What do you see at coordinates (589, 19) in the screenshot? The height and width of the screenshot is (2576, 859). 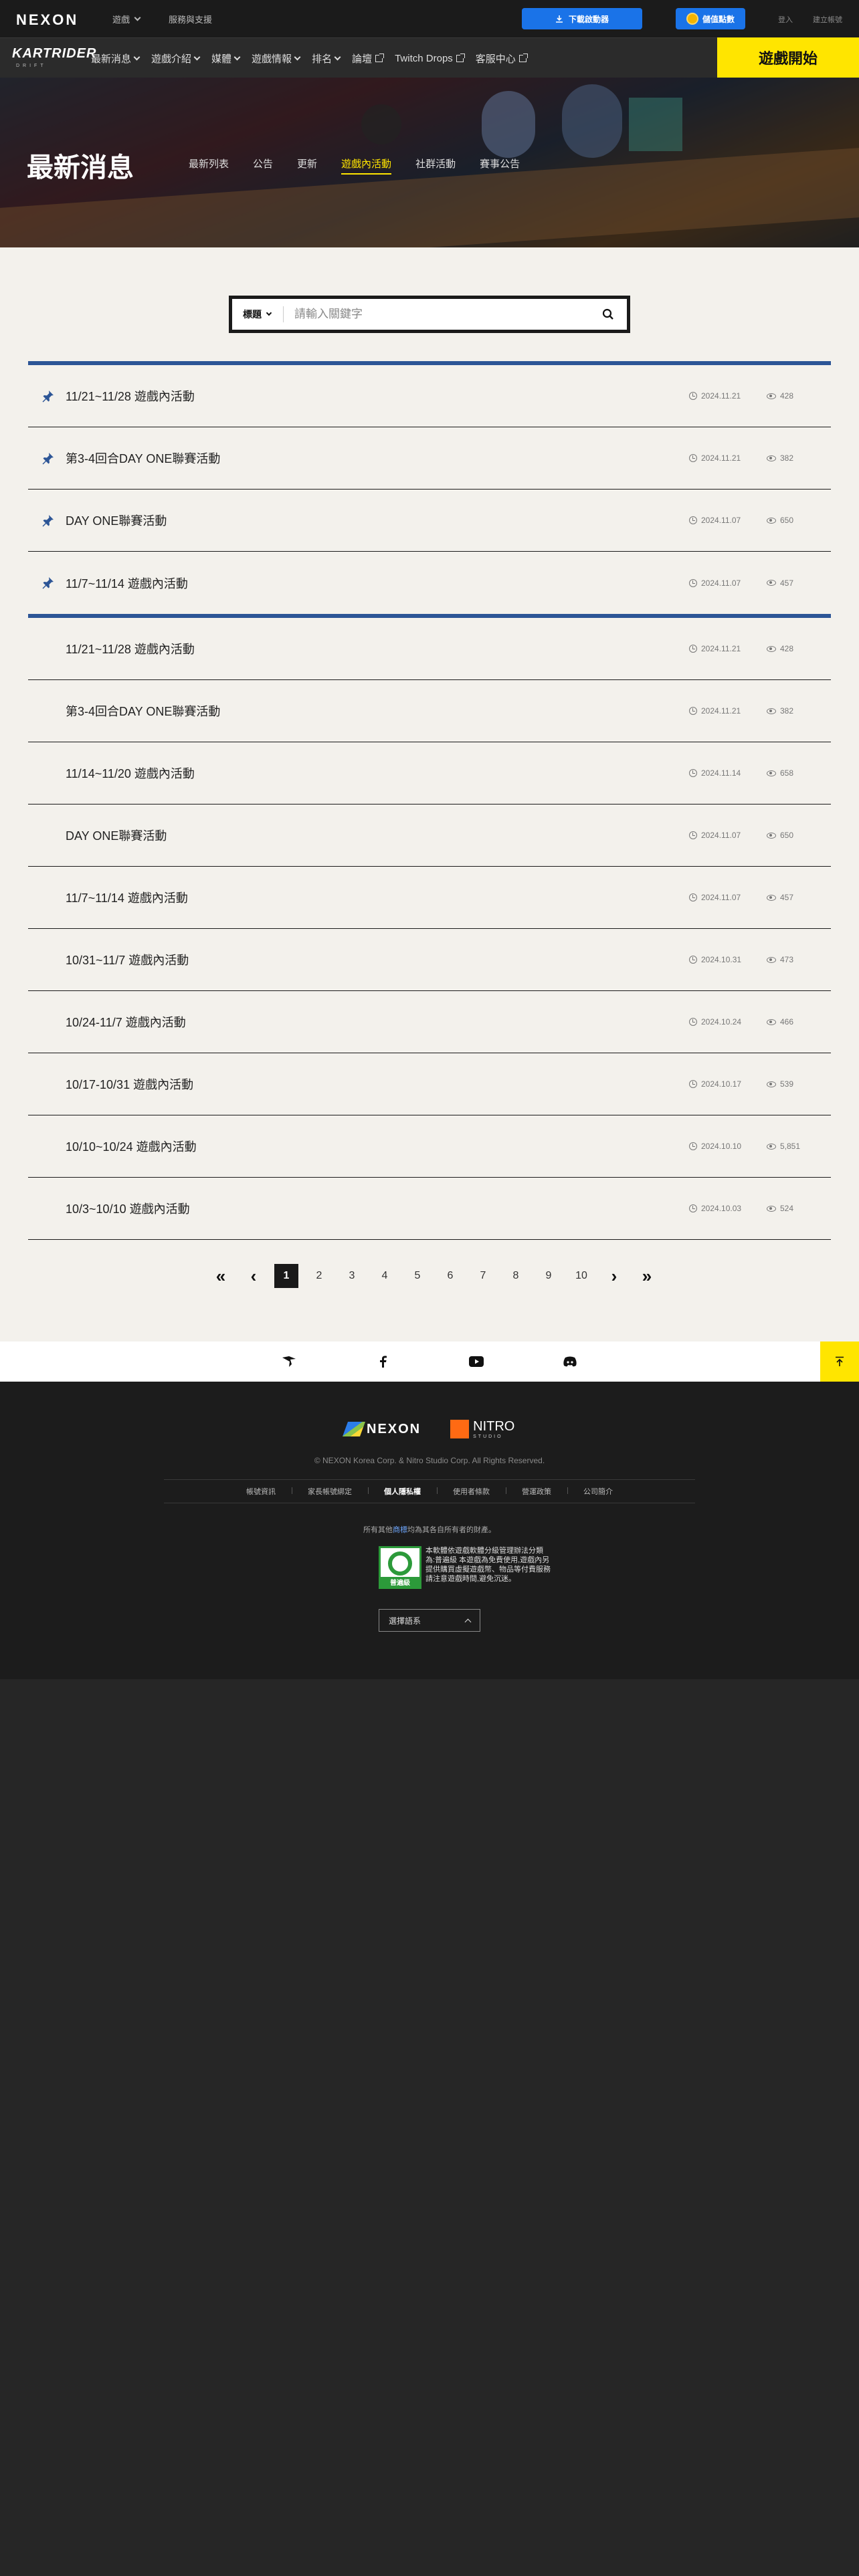 I see `download-launcher-label: 下載啟動器` at bounding box center [589, 19].